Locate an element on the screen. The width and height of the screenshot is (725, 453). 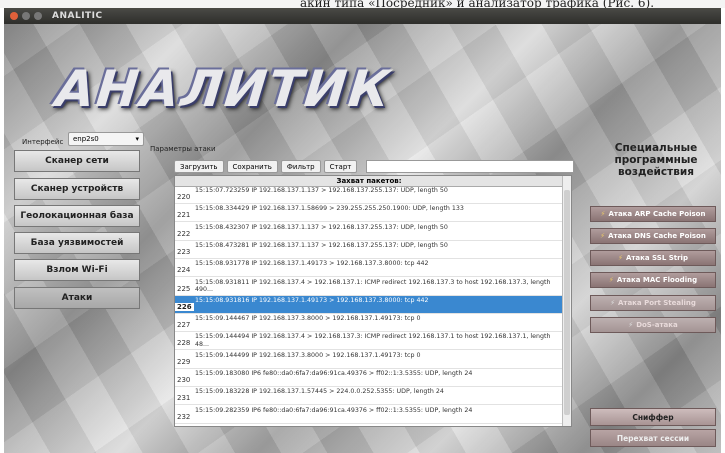
packet-number: 229 is located at coordinates (184, 361).